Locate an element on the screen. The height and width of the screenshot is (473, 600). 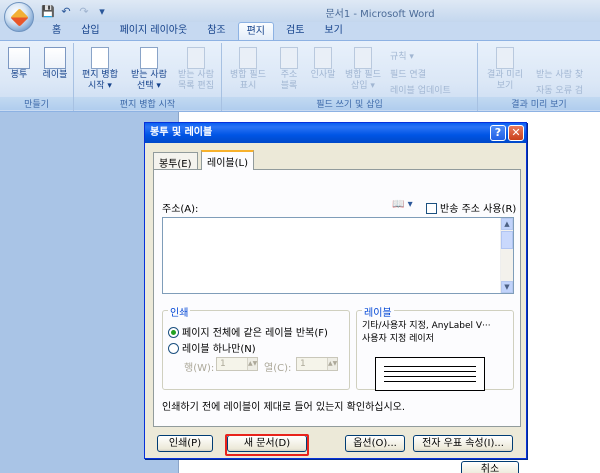
auto-check-errors-button: 자동 오류 검 is located at coordinates (559, 89).